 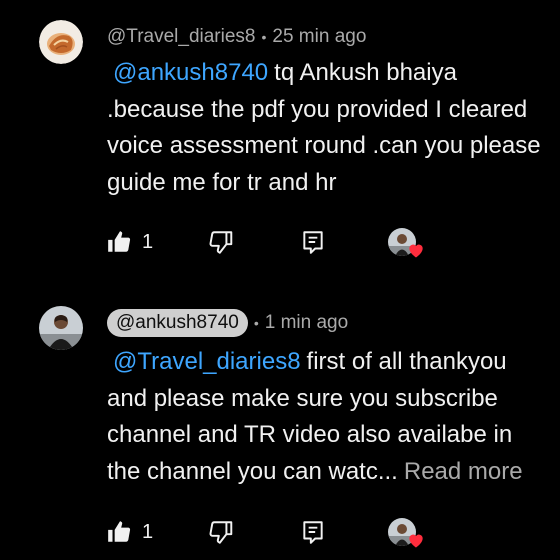 What do you see at coordinates (207, 361) in the screenshot?
I see `mention-link: @Travel_diaries8` at bounding box center [207, 361].